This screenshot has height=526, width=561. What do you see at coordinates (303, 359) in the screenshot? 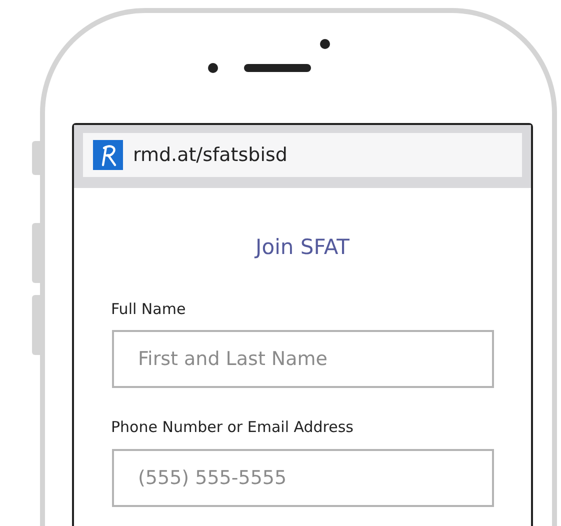
I see `input-field: First and Last Name` at bounding box center [303, 359].